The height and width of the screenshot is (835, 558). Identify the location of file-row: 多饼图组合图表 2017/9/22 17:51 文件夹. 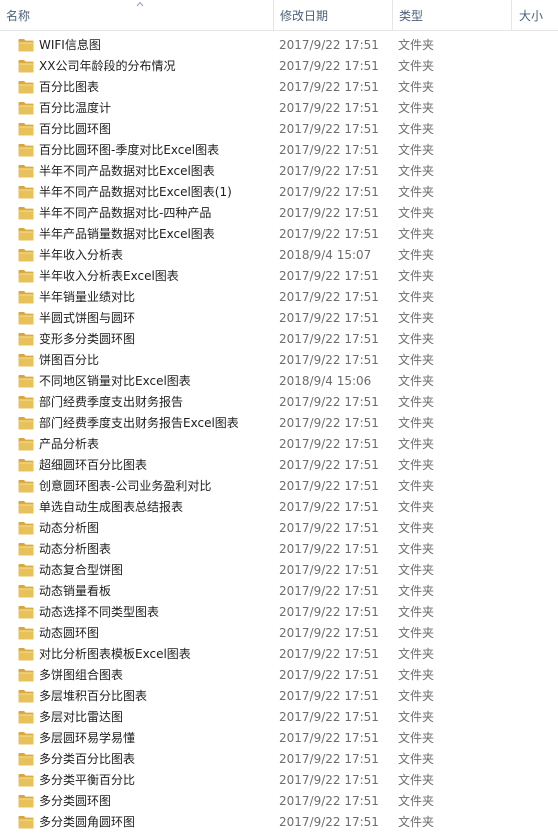
(279, 675).